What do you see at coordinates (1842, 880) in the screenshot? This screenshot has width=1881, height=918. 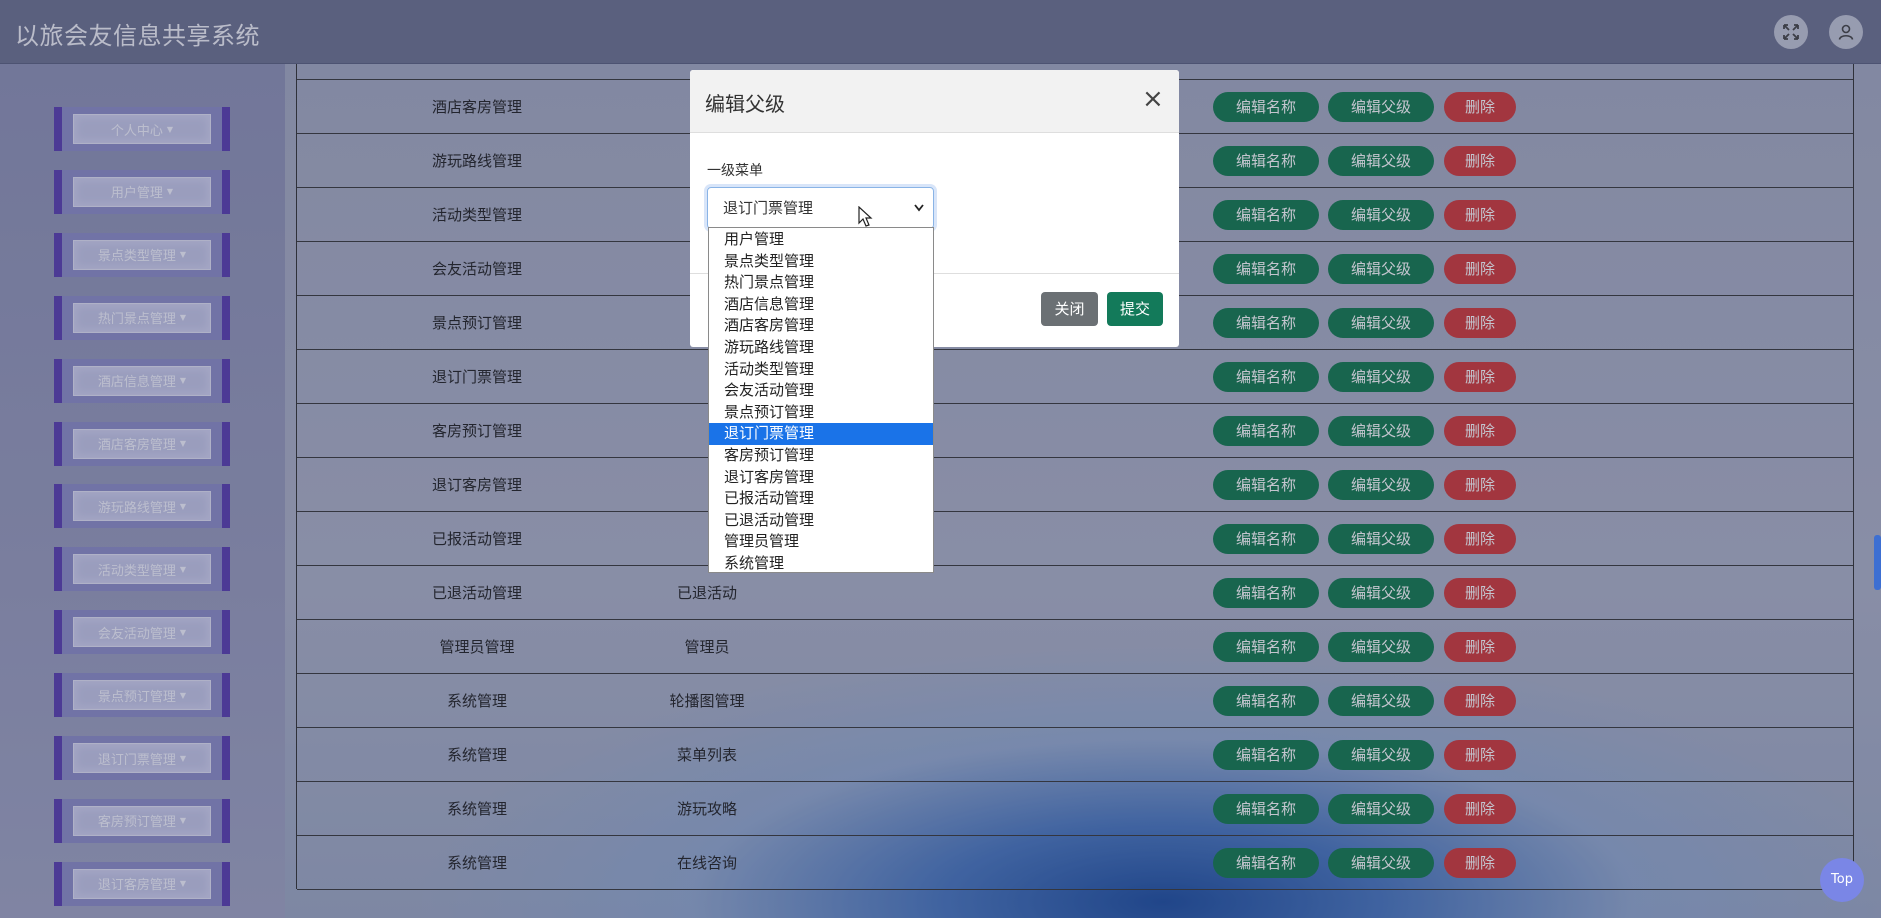 I see `back-to-top-button: Top` at bounding box center [1842, 880].